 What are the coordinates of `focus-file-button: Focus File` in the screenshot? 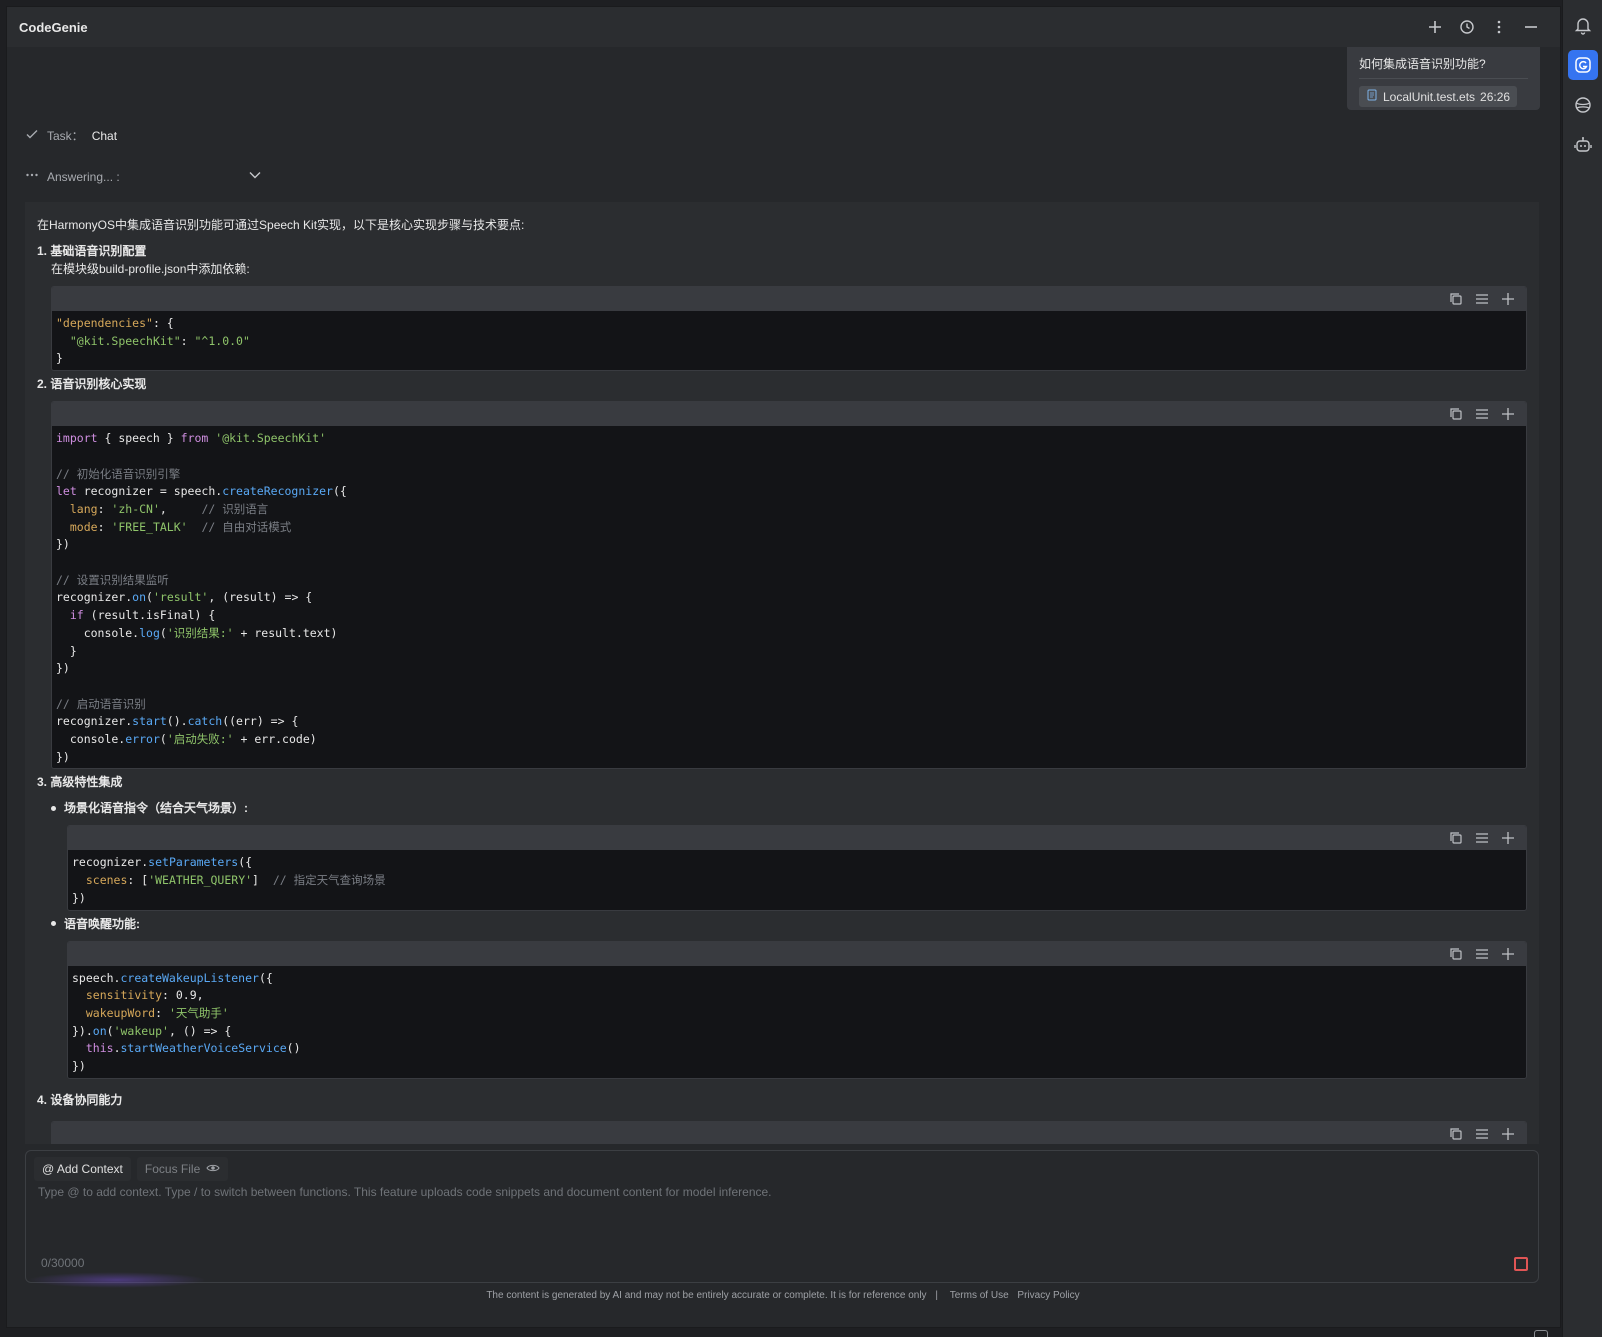 It's located at (182, 1169).